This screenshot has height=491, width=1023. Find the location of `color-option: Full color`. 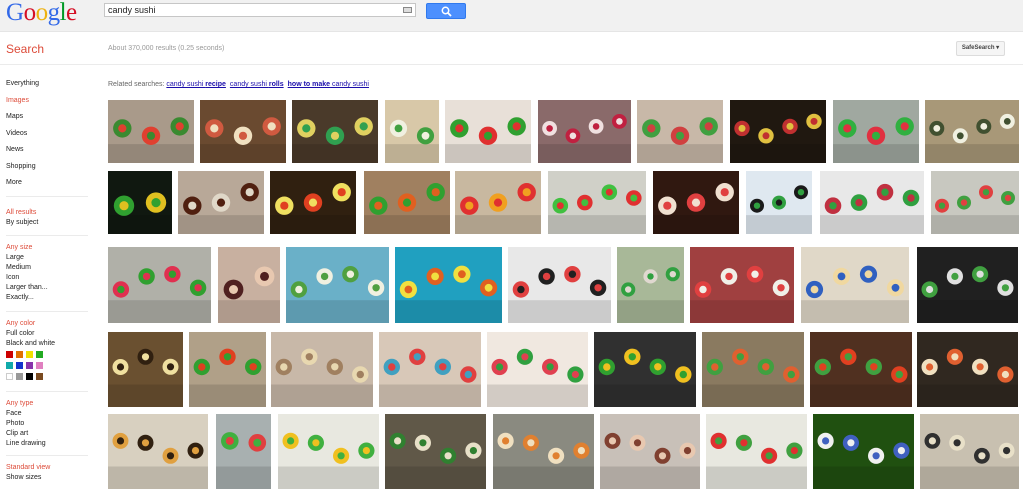

color-option: Full color is located at coordinates (20, 333).